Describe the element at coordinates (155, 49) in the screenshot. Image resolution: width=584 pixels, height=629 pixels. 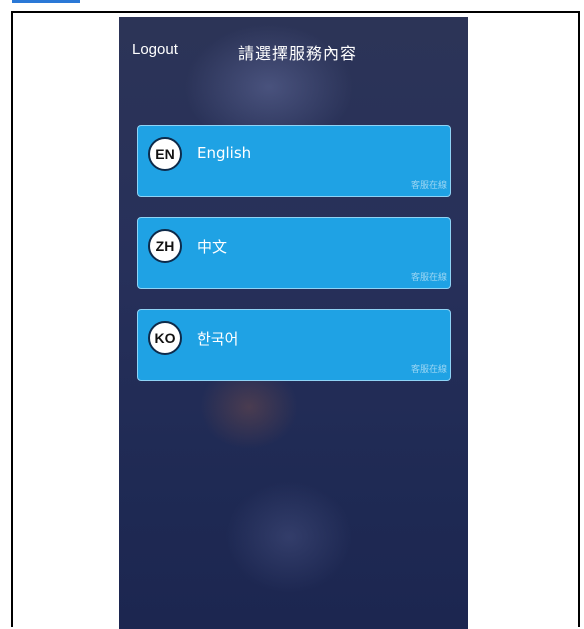
I see `logout-button: Logout` at that location.